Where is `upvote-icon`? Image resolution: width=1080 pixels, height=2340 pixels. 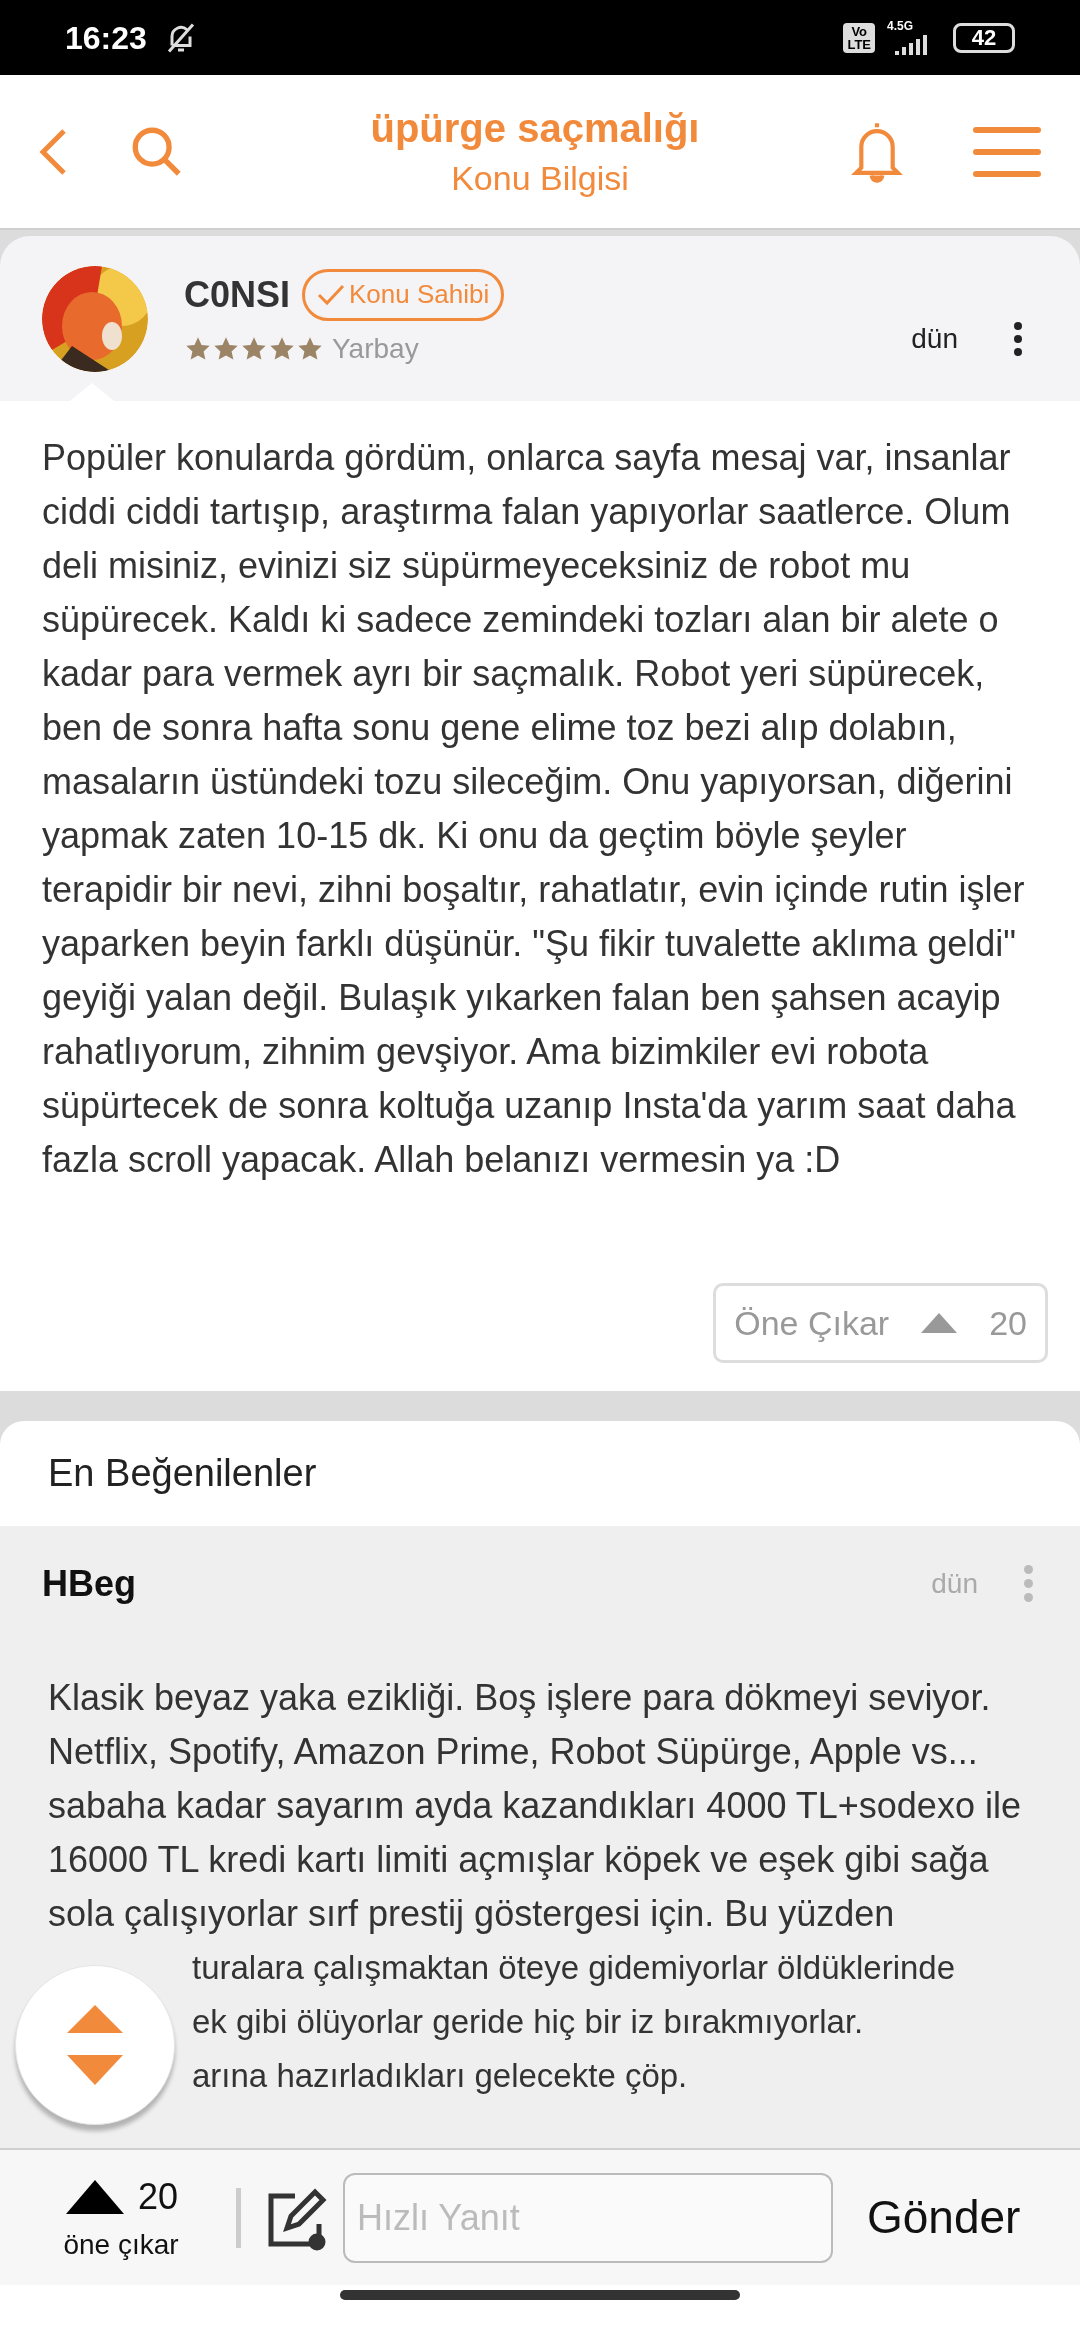
upvote-icon is located at coordinates (939, 1323).